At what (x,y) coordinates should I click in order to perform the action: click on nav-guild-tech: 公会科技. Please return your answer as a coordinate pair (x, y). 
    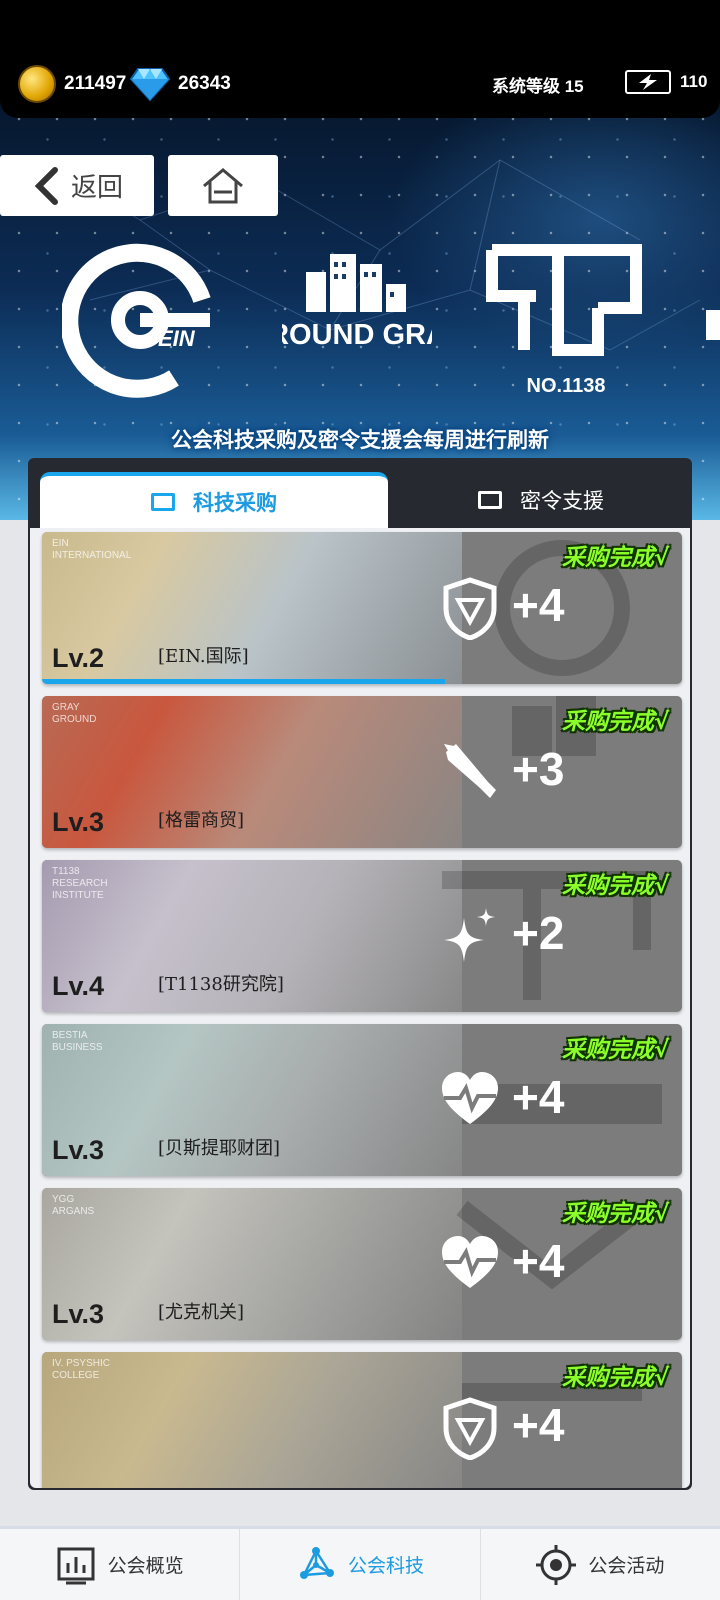
    Looking at the image, I should click on (360, 1564).